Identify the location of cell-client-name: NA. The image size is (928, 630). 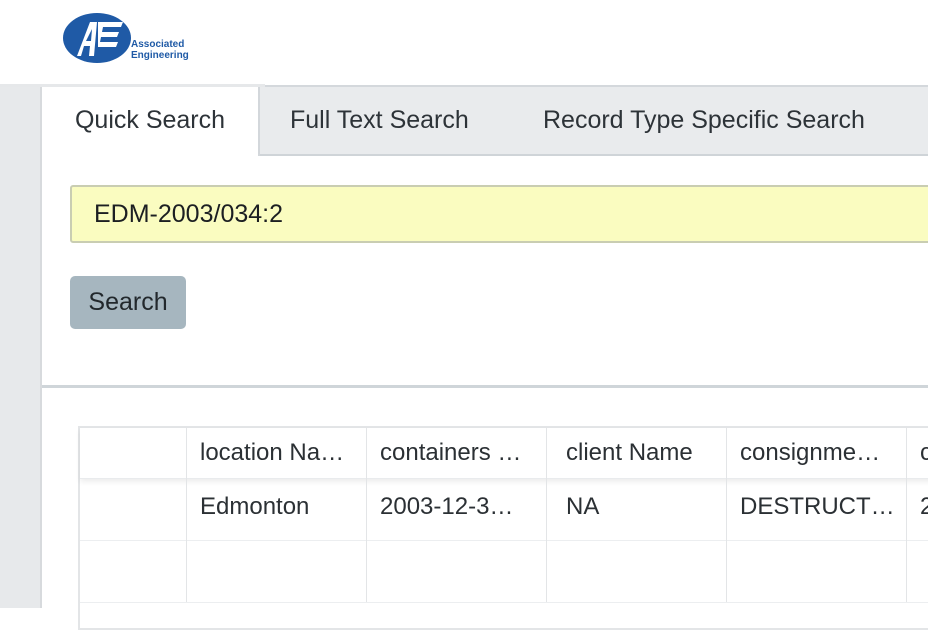
(637, 509).